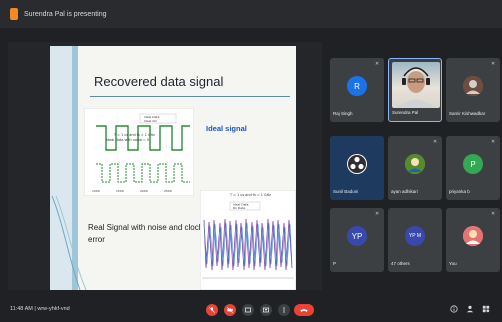  Describe the element at coordinates (14, 14) in the screenshot. I see `presenting-icon` at that location.